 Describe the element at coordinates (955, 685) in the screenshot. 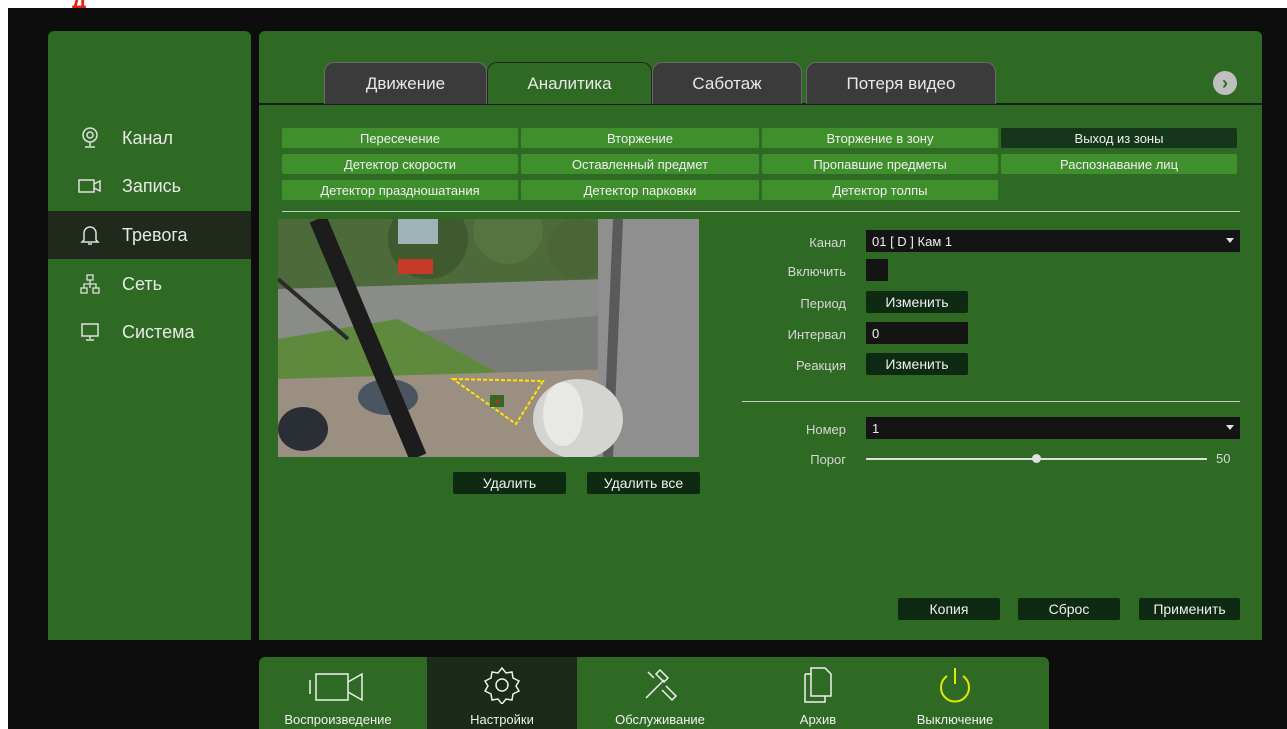

I see `power-icon` at that location.